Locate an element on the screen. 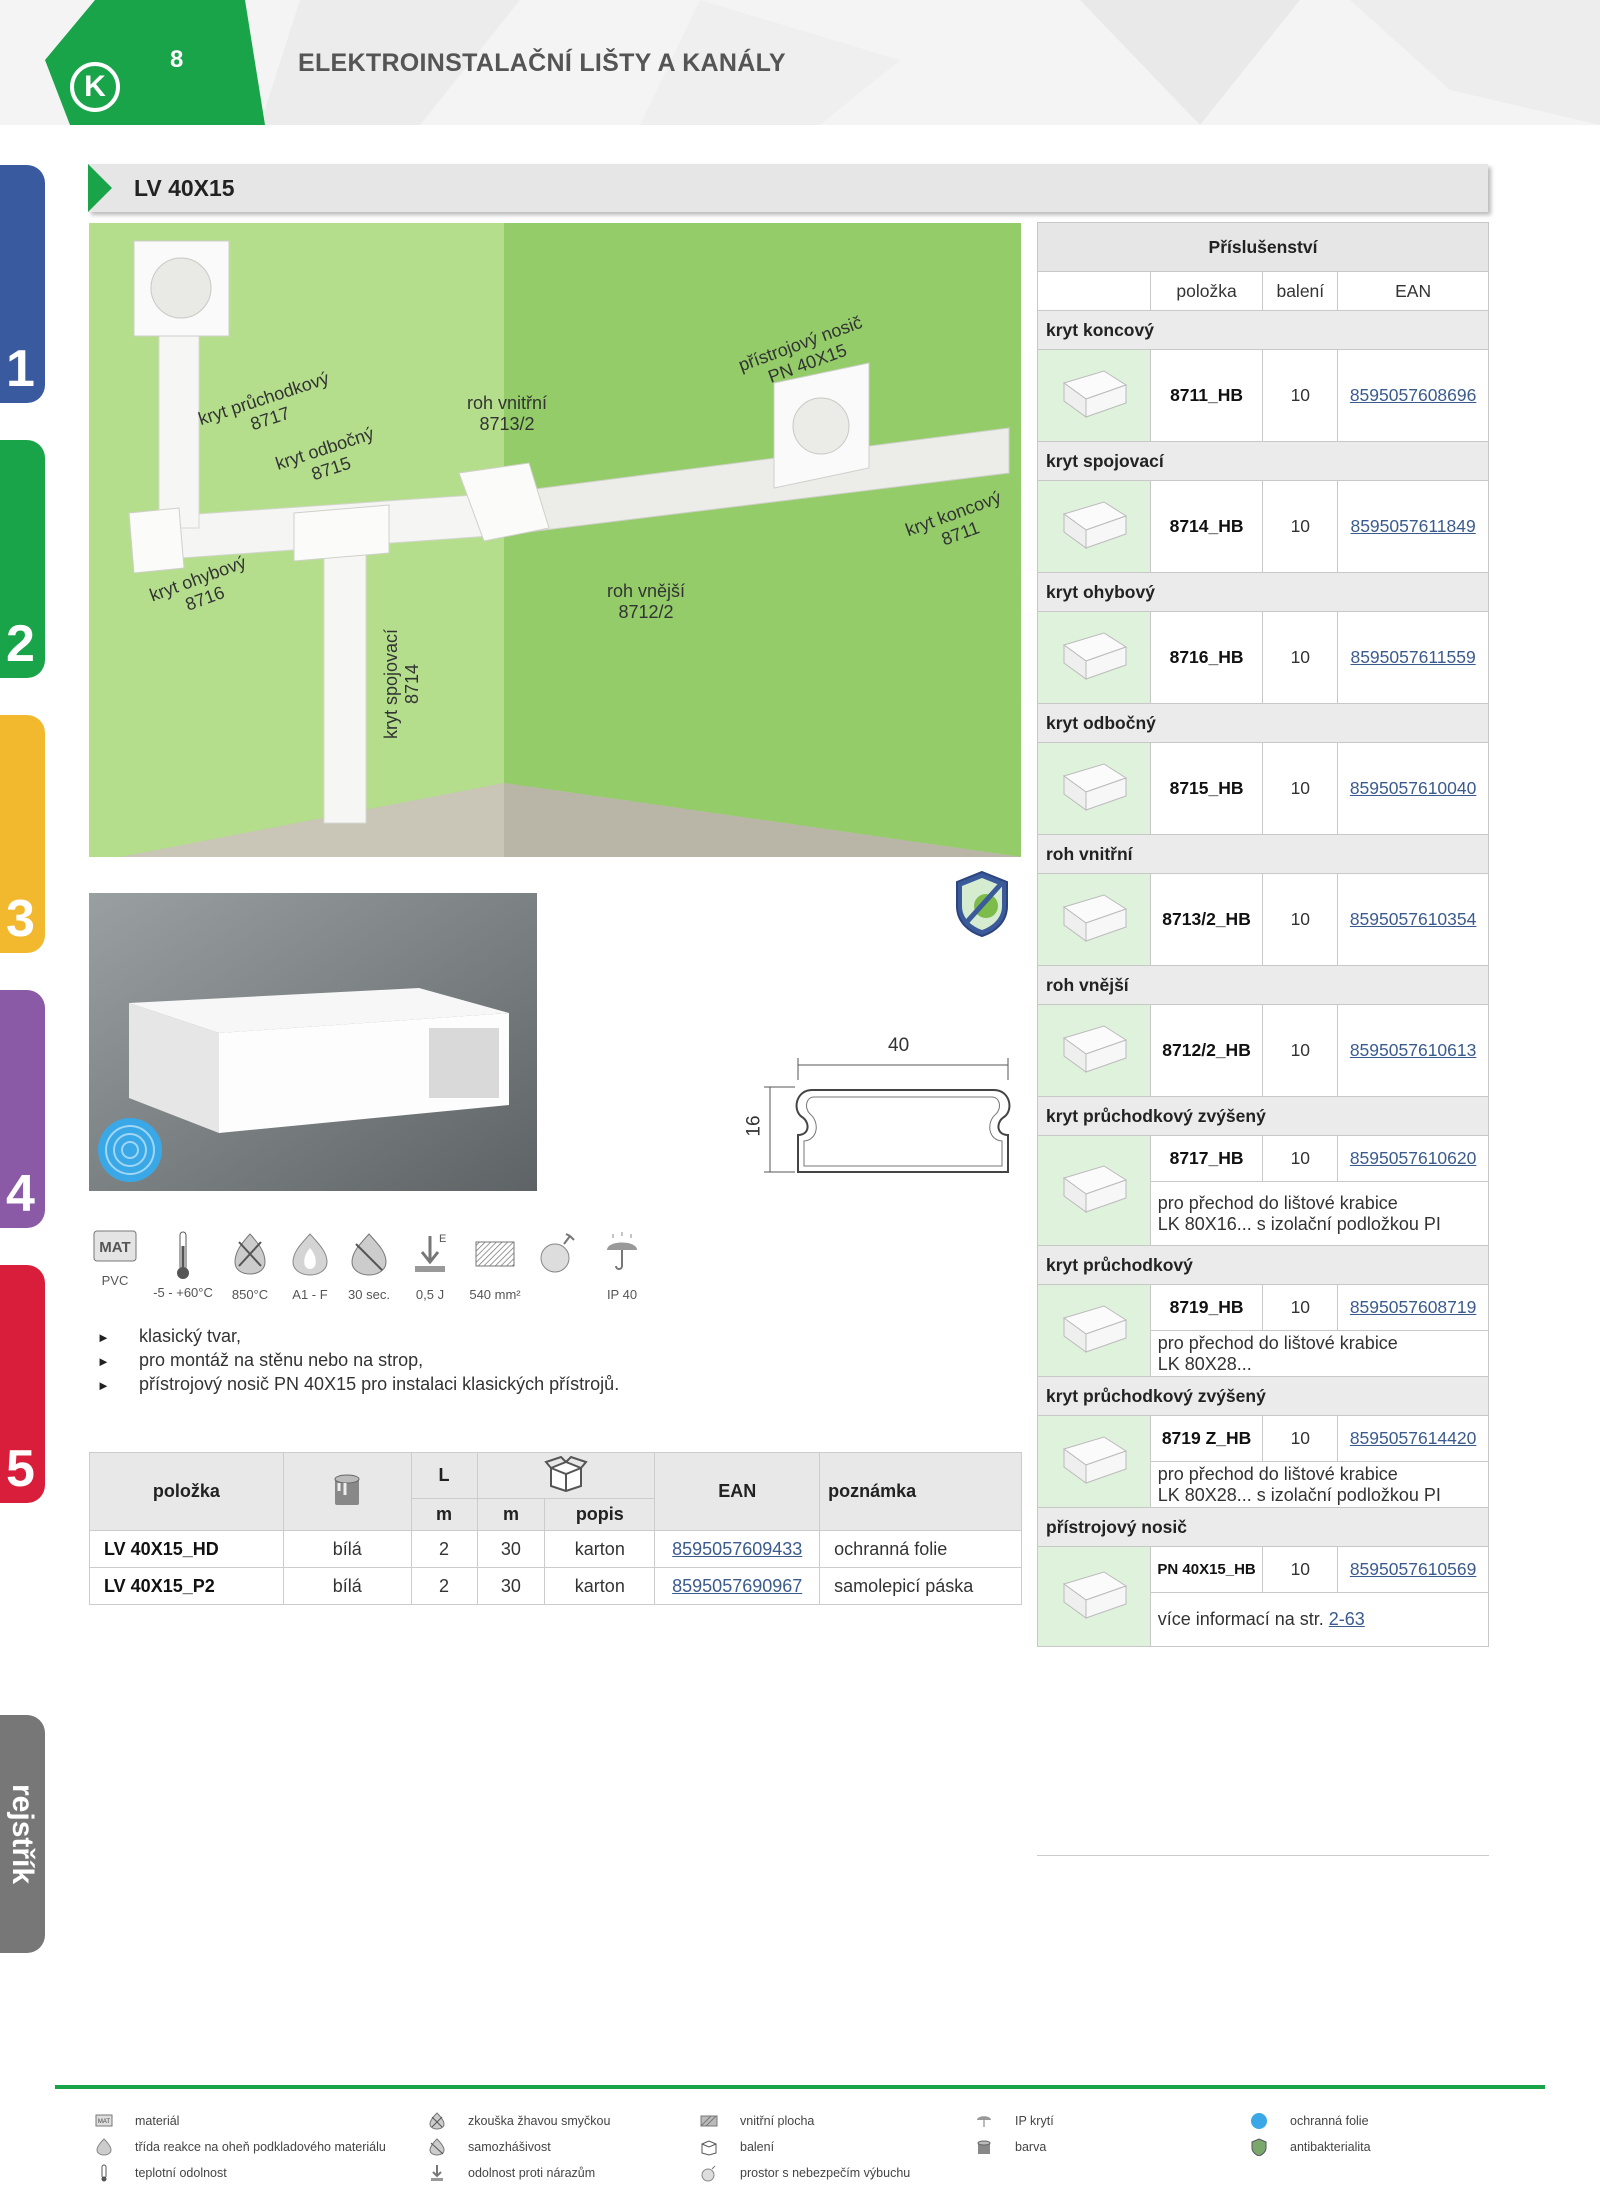 The width and height of the screenshot is (1600, 2211). spec-material-value: PVC is located at coordinates (115, 1280).